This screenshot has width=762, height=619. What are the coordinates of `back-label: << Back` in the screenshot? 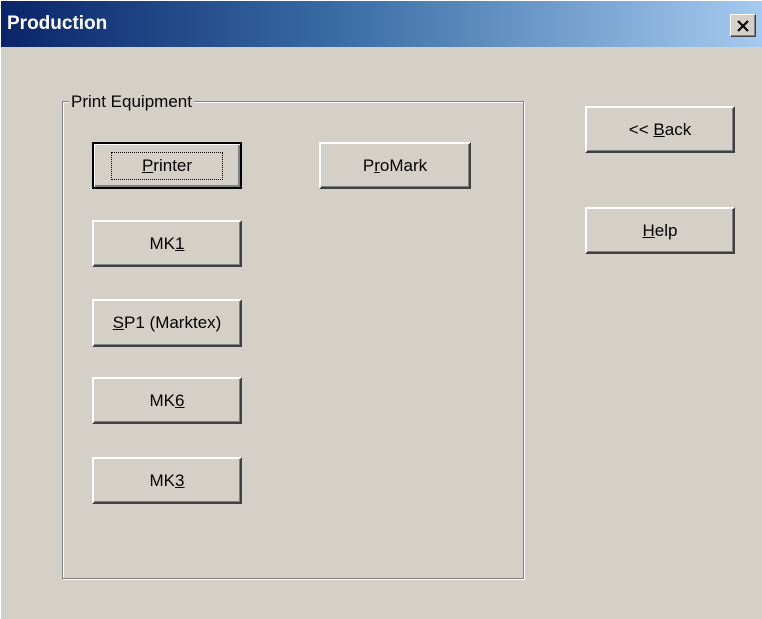 It's located at (660, 129).